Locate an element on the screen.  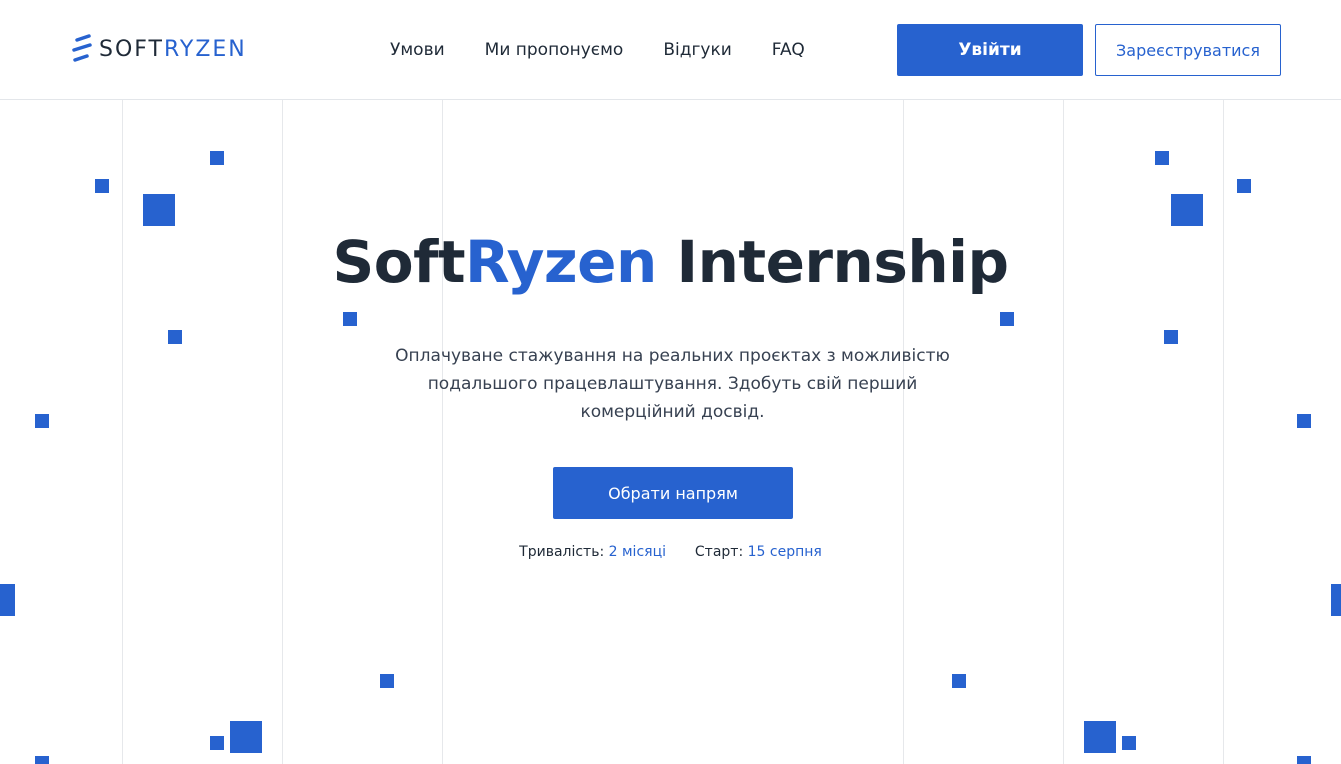
hero-title: SoftRyzen Internship is located at coordinates (670, 262).